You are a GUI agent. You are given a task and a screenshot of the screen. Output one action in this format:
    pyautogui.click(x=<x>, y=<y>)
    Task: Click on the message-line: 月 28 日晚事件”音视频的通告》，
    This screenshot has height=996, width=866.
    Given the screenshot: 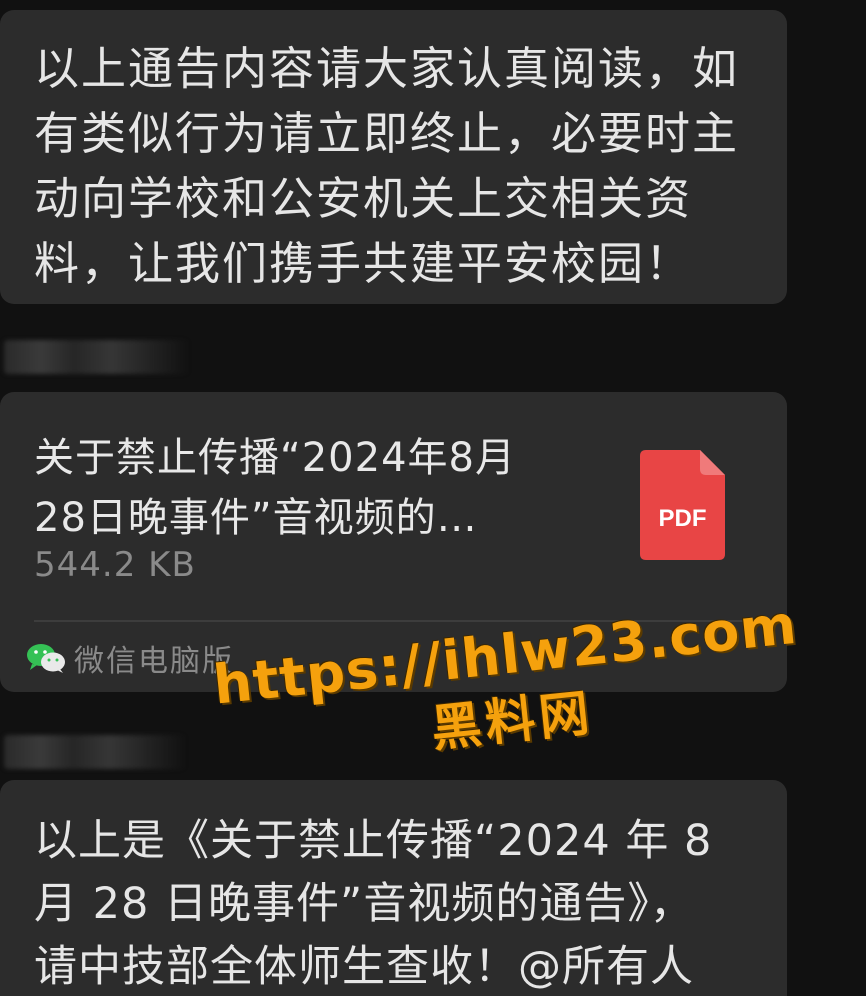 What is the action you would take?
    pyautogui.click(x=364, y=904)
    